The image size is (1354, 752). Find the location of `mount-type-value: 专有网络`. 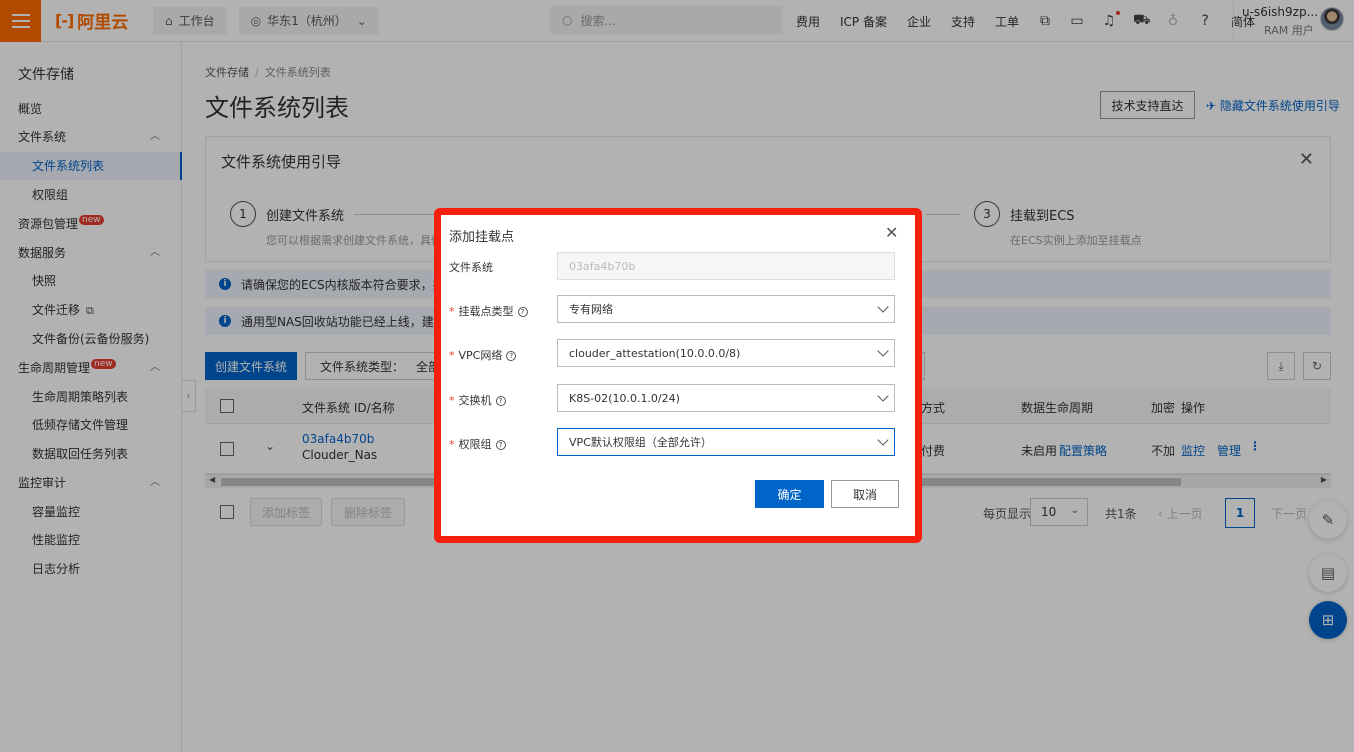

mount-type-value: 专有网络 is located at coordinates (591, 309).